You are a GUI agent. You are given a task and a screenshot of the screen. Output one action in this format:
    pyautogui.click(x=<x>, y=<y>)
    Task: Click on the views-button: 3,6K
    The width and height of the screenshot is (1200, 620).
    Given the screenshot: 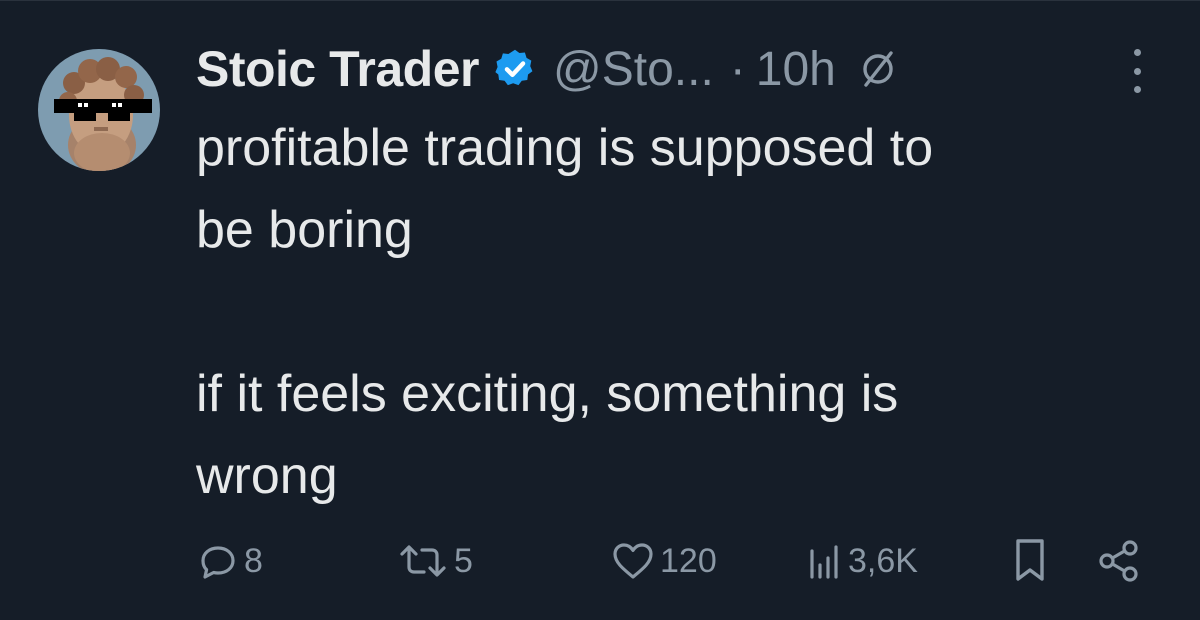 What is the action you would take?
    pyautogui.click(x=861, y=561)
    